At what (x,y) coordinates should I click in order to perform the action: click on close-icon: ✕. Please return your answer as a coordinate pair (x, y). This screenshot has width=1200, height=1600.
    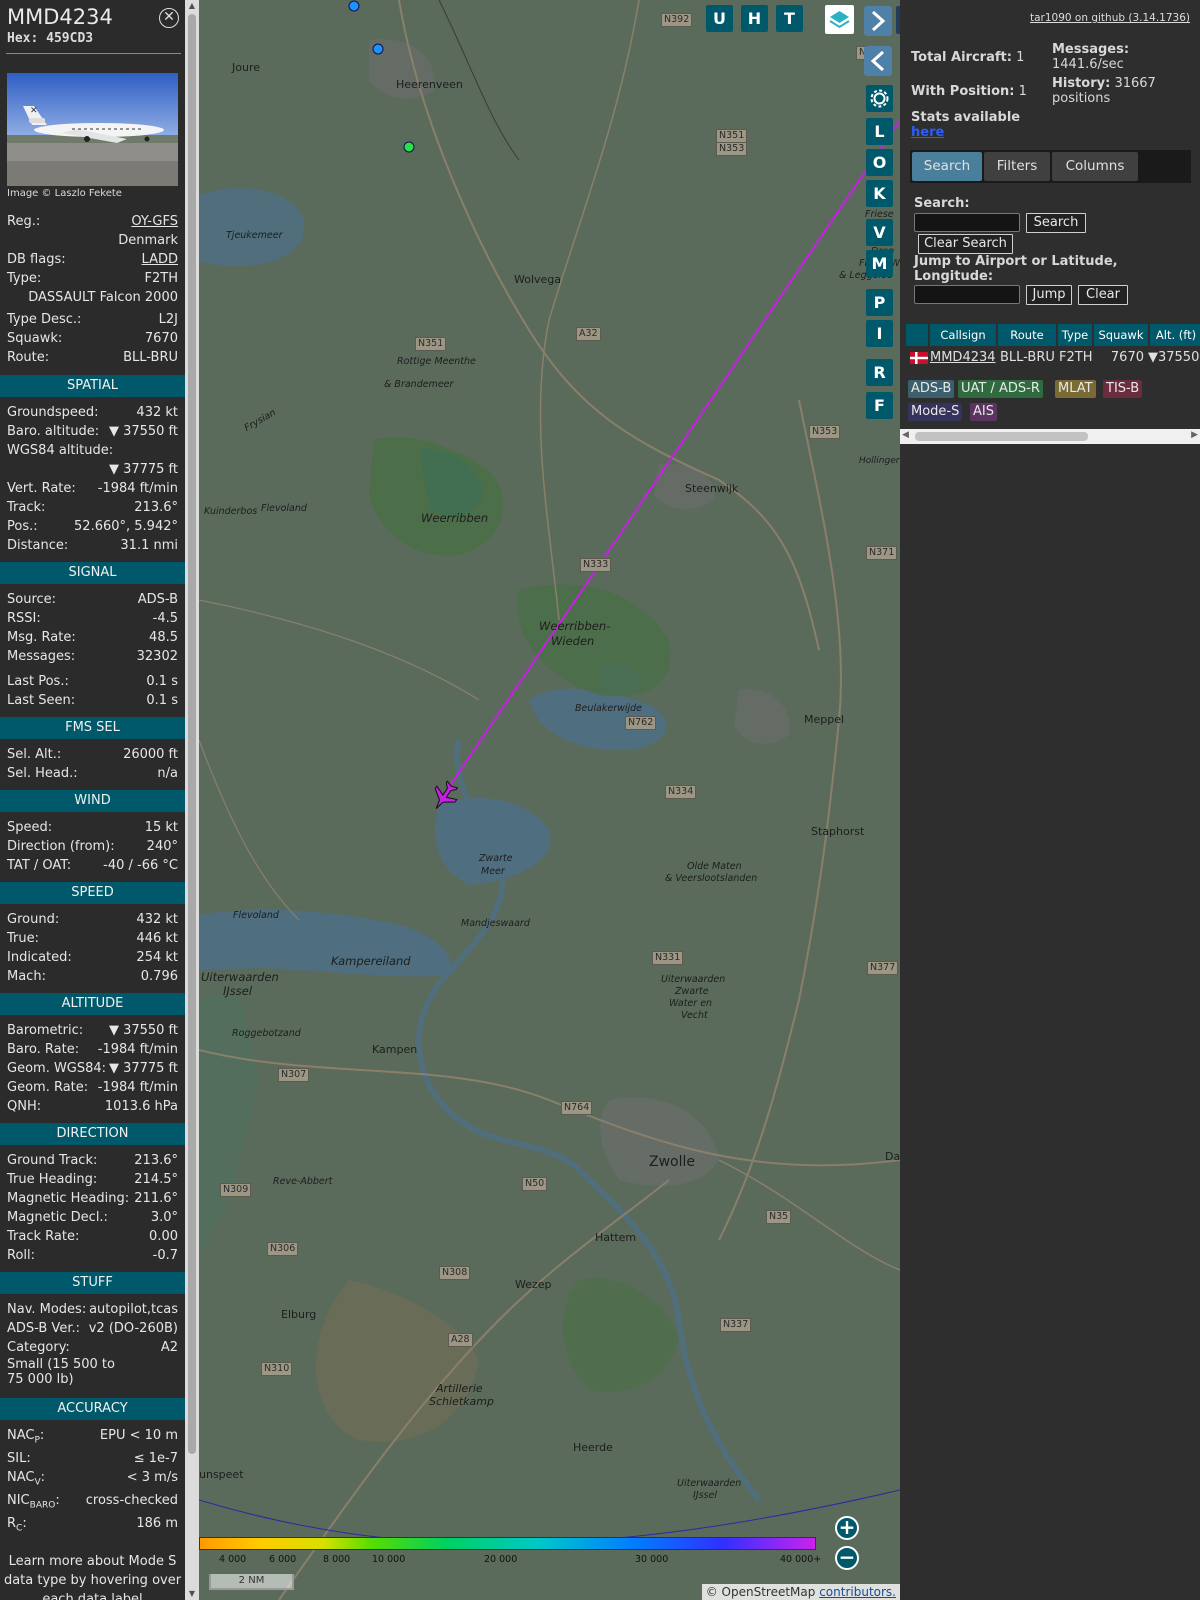
    Looking at the image, I should click on (169, 18).